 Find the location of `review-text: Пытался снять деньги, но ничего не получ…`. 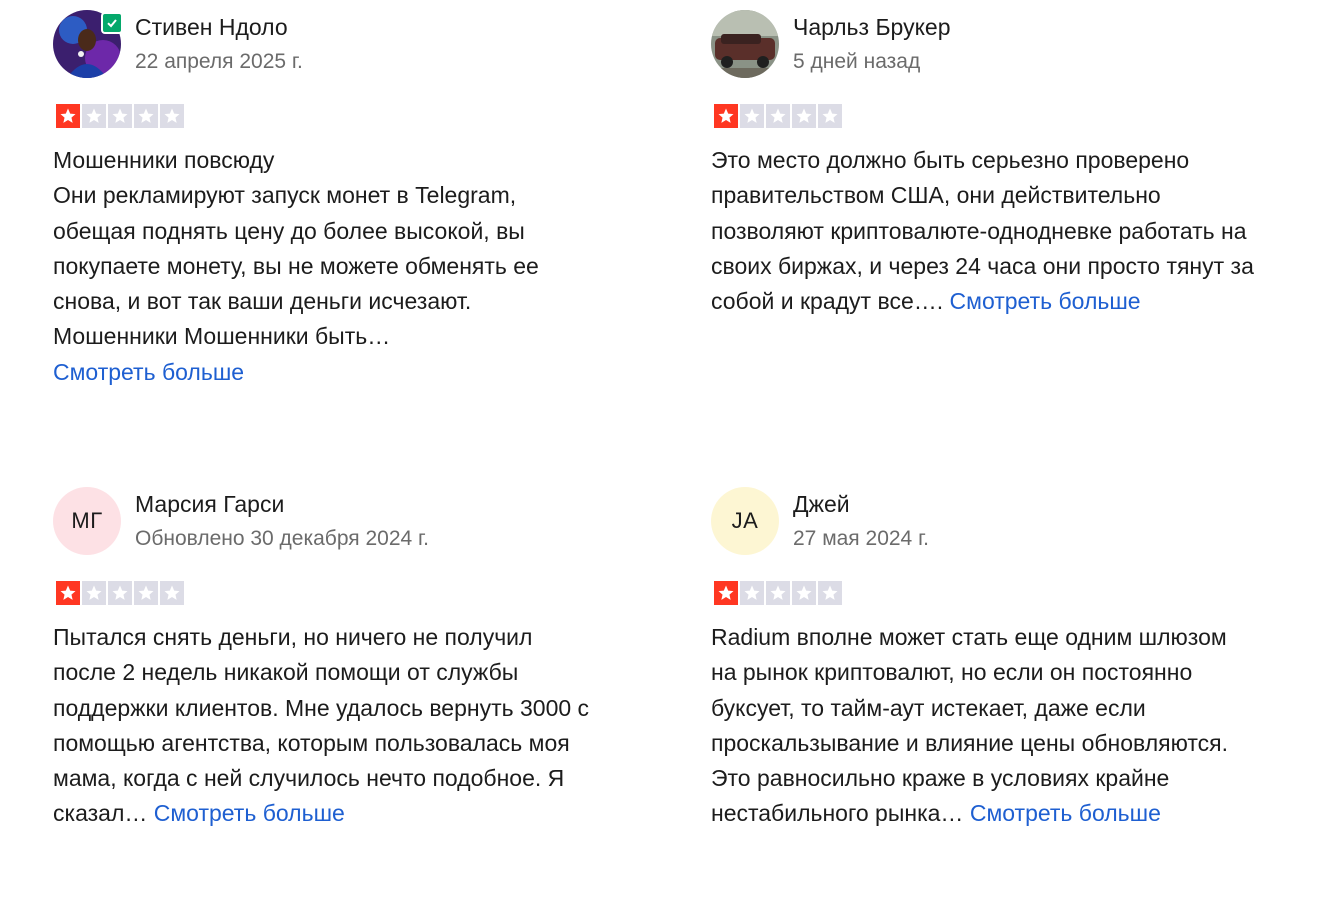

review-text: Пытался снять деньги, но ничего не получ… is located at coordinates (321, 725).